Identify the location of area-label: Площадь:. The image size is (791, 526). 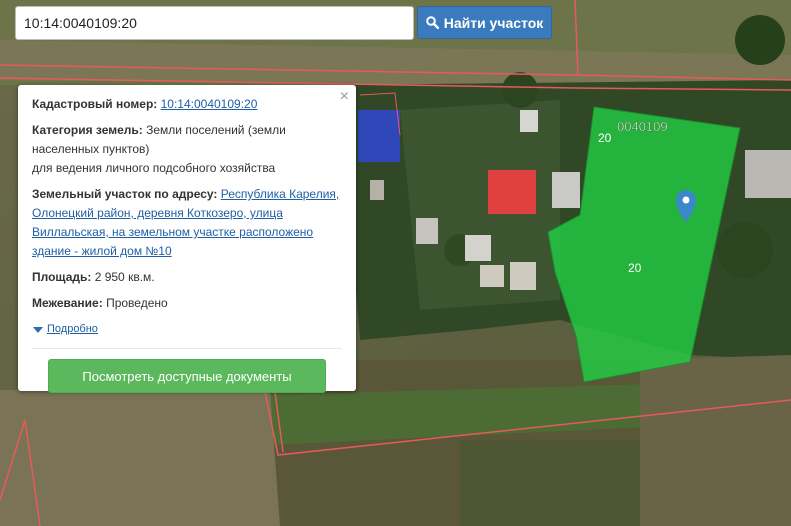
(62, 277).